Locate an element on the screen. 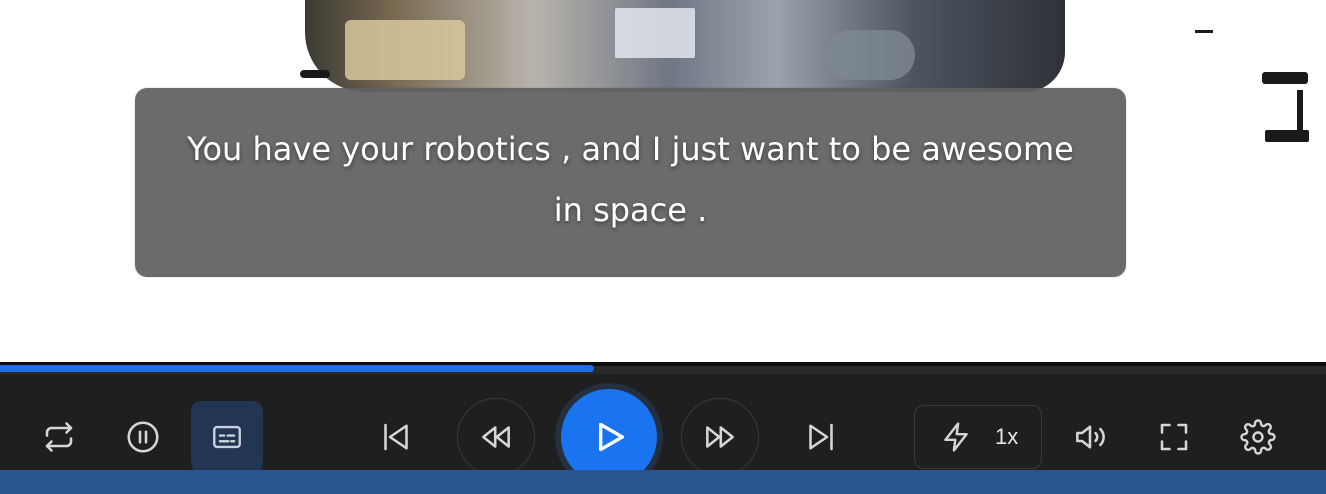 The height and width of the screenshot is (494, 1326). lightning-icon is located at coordinates (956, 437).